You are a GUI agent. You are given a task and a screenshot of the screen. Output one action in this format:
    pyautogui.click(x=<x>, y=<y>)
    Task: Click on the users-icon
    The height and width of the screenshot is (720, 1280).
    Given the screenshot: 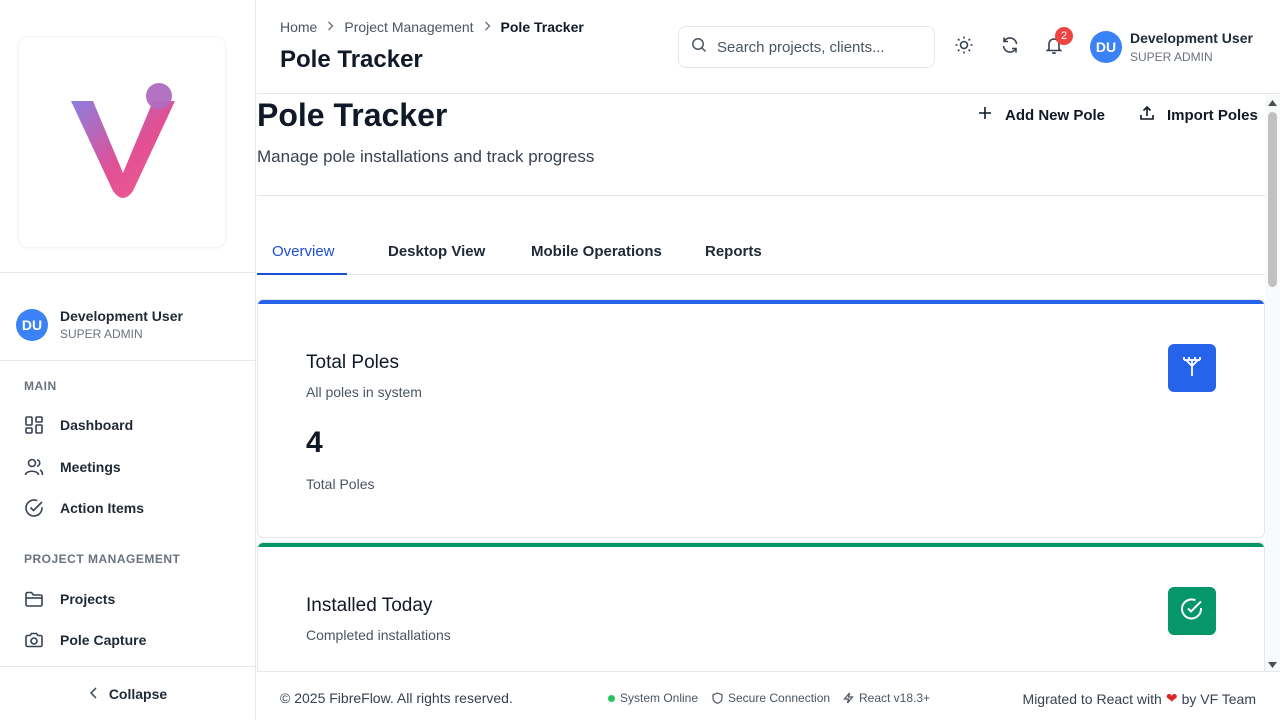 What is the action you would take?
    pyautogui.click(x=38, y=467)
    